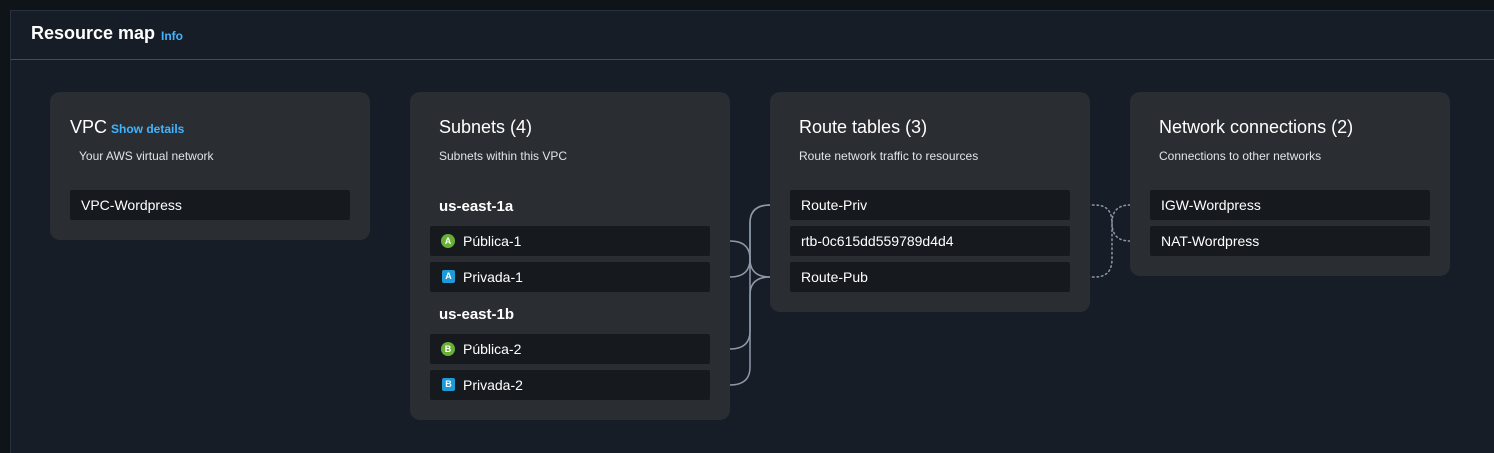 The height and width of the screenshot is (453, 1494). I want to click on zone-label-us-east-1a: us-east-1a, so click(476, 206).